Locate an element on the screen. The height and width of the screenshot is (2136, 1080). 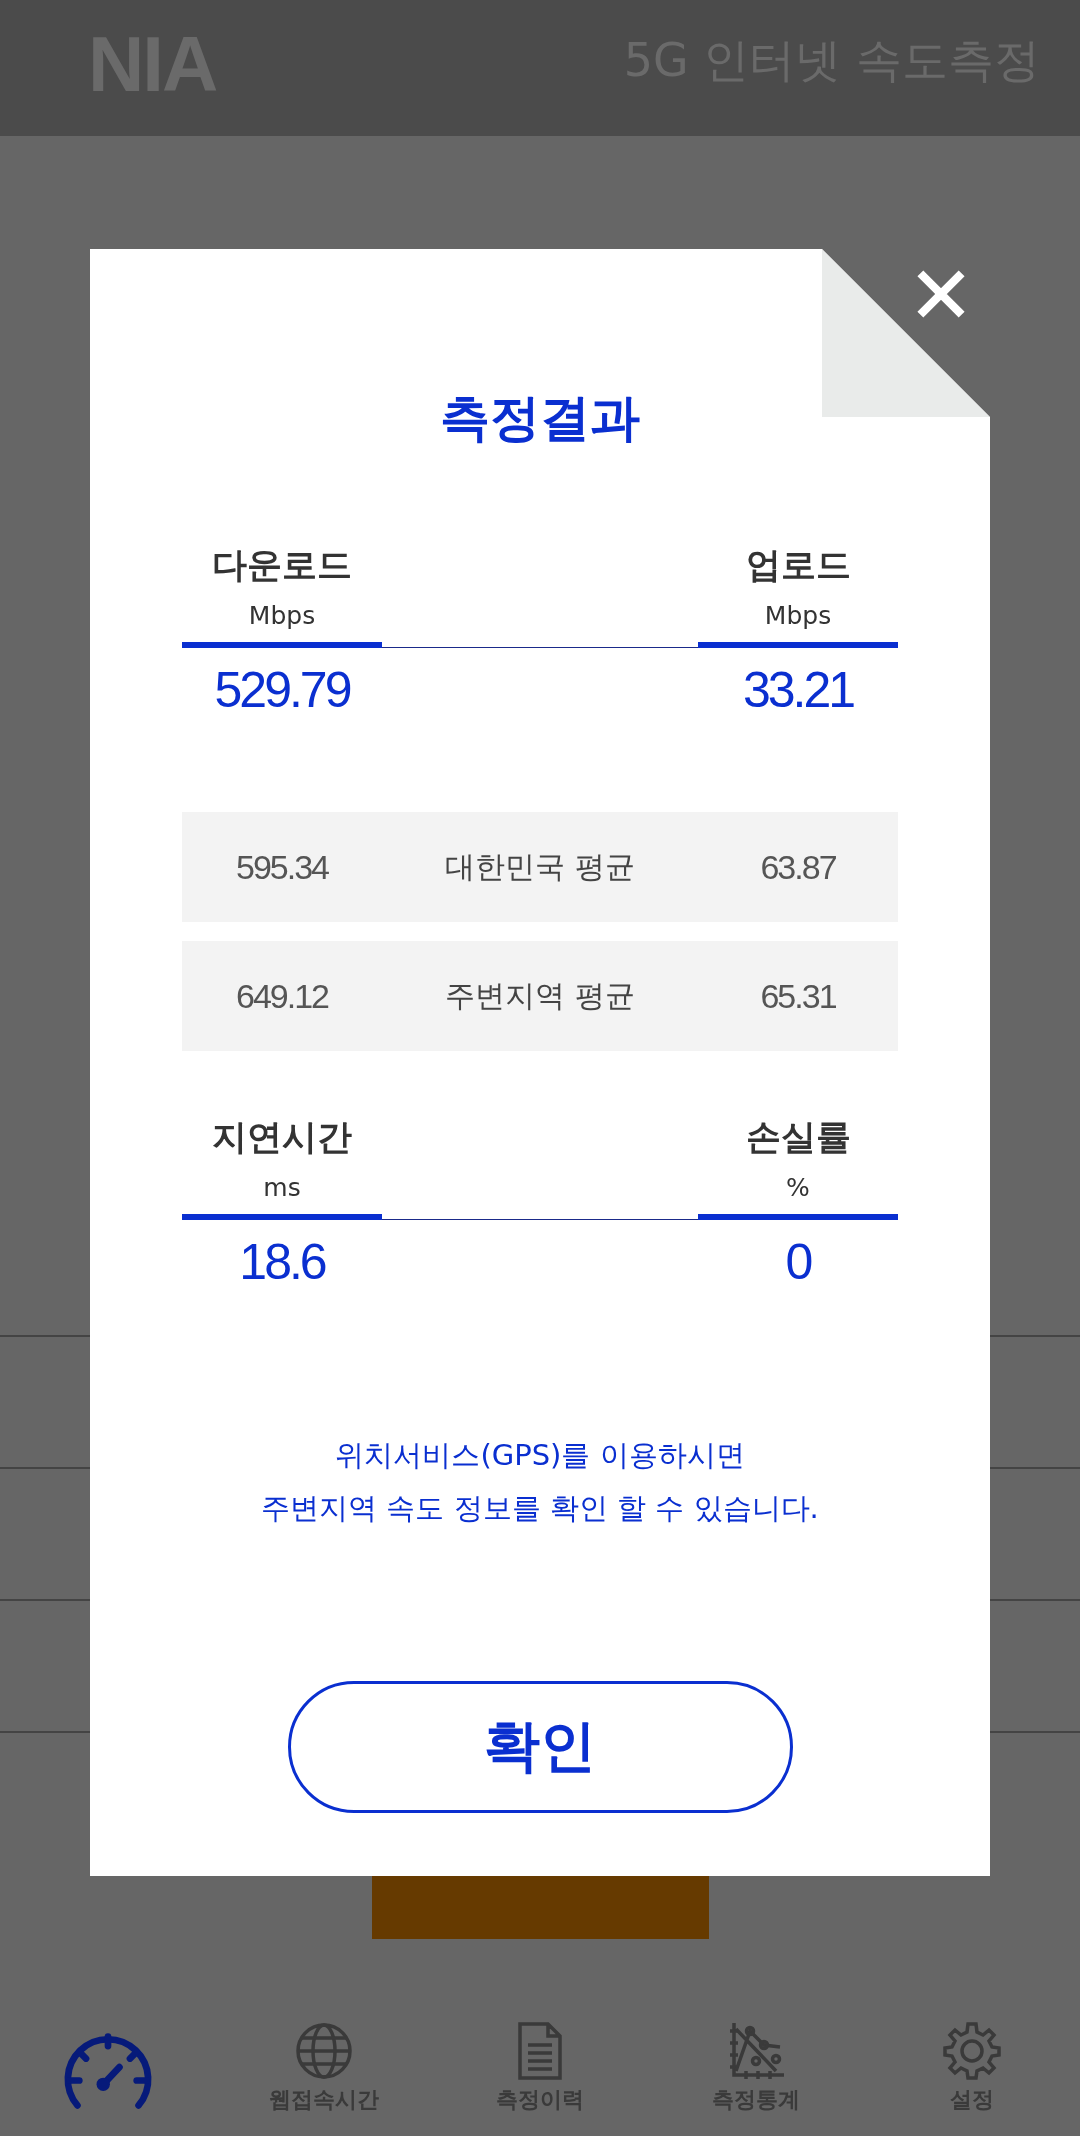
metric-value: 529.79 is located at coordinates (282, 690).